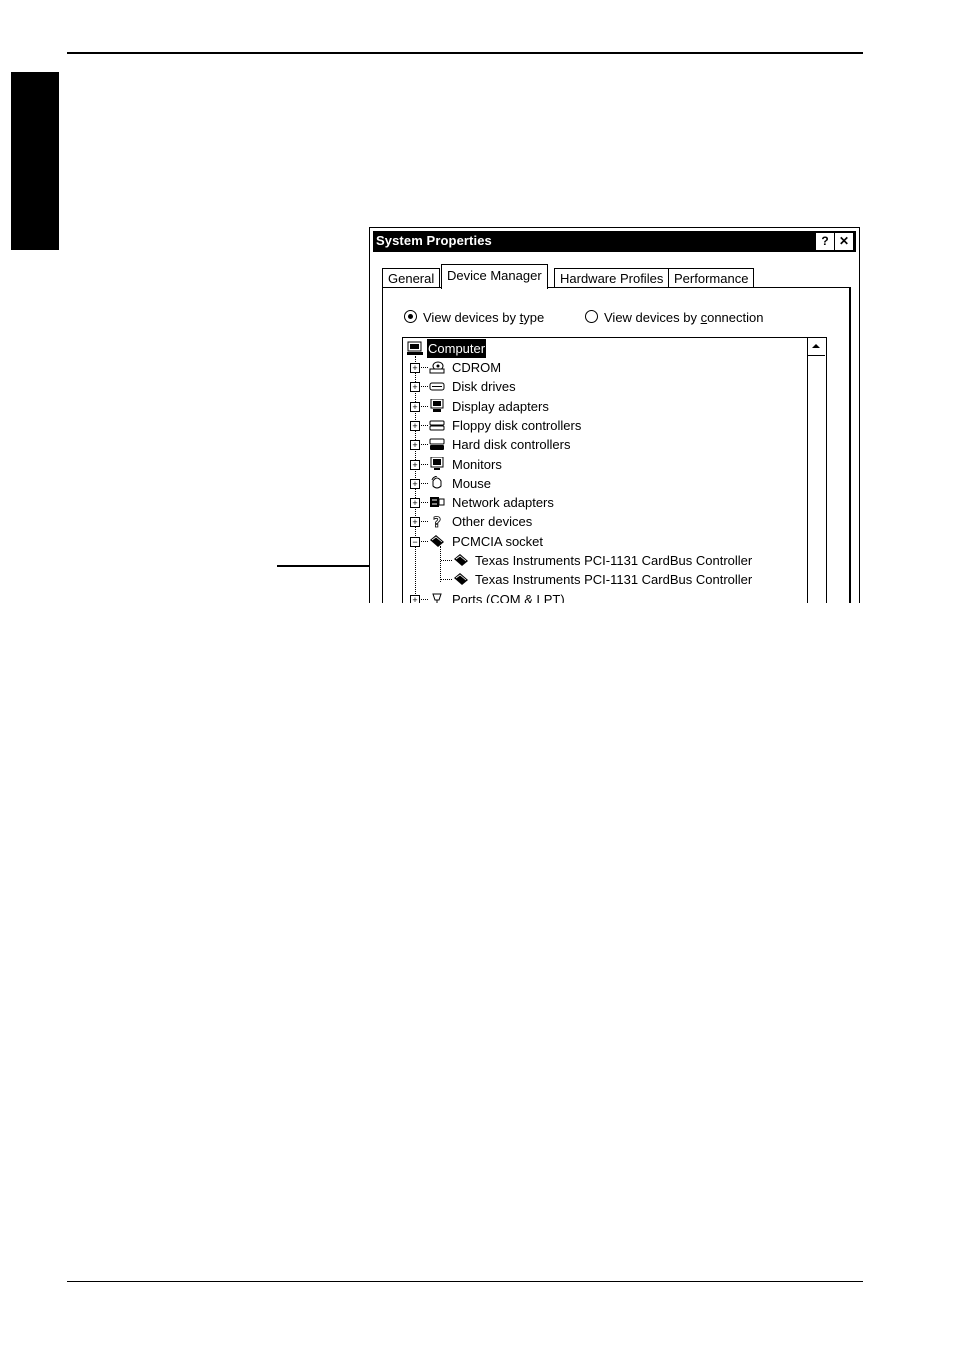  What do you see at coordinates (603, 502) in the screenshot?
I see `tree-category-item: + Network adapters` at bounding box center [603, 502].